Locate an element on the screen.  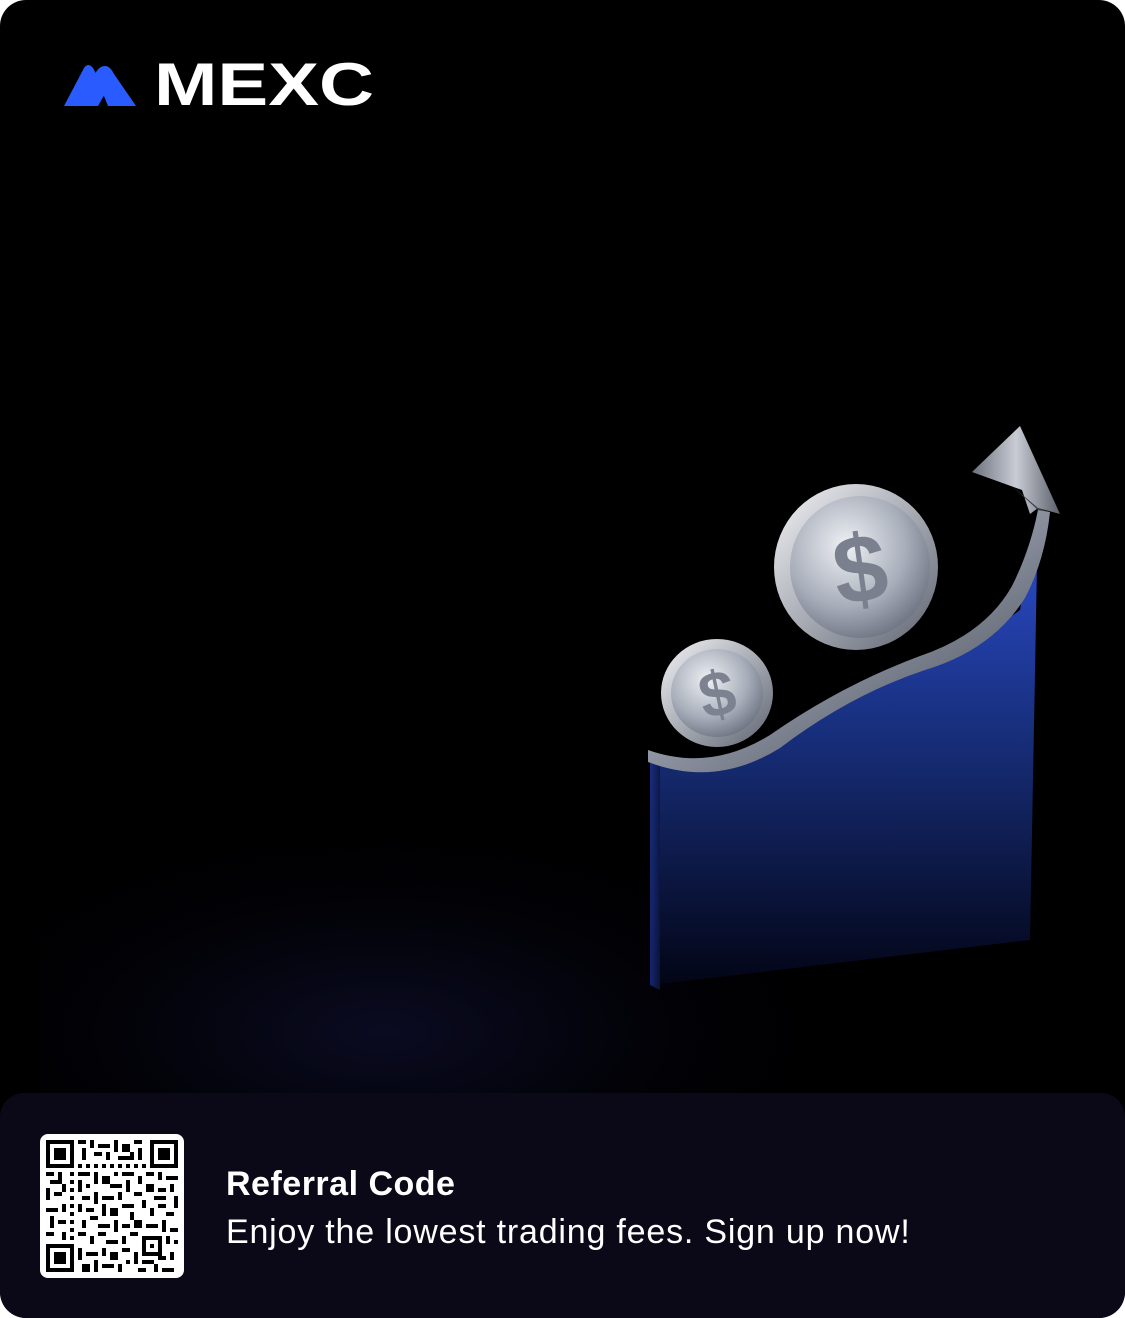
mexc-logo-mark-icon is located at coordinates (100, 85).